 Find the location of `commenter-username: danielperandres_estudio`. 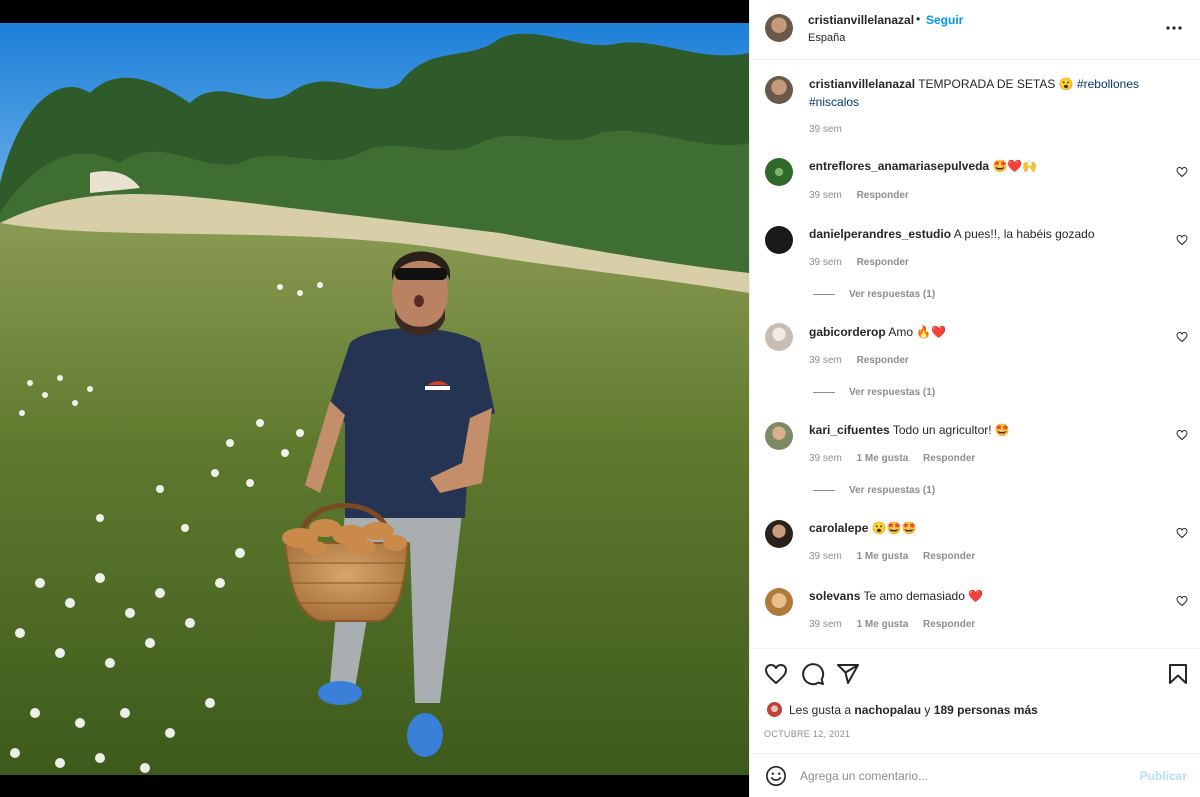

commenter-username: danielperandres_estudio is located at coordinates (880, 234).